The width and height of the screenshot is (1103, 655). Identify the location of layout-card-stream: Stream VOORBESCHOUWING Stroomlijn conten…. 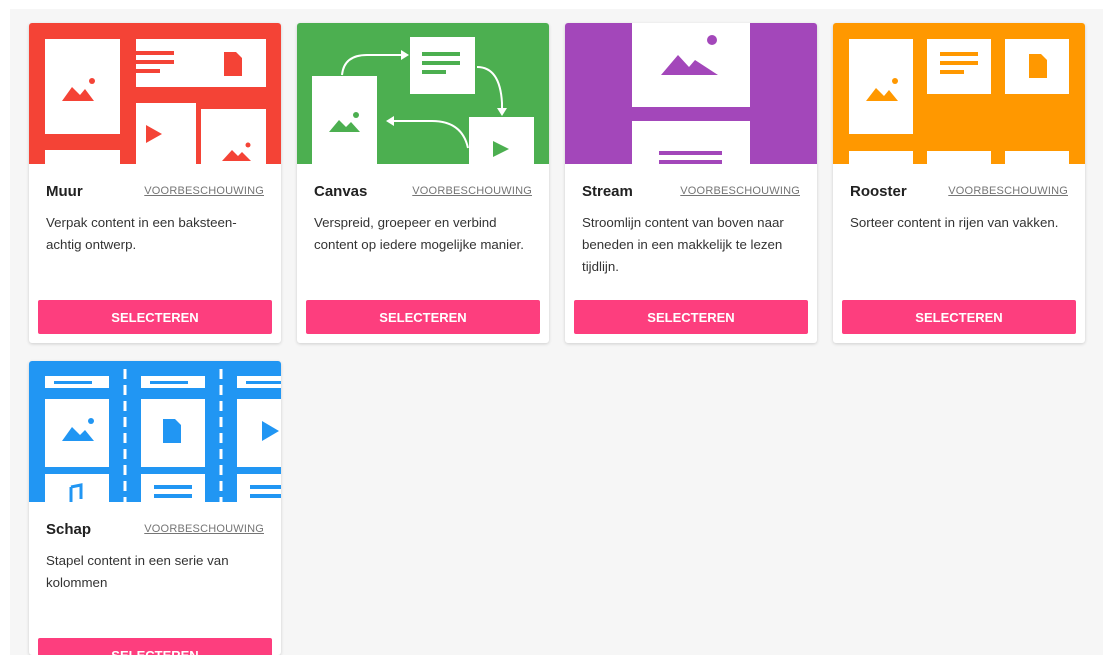
(691, 183).